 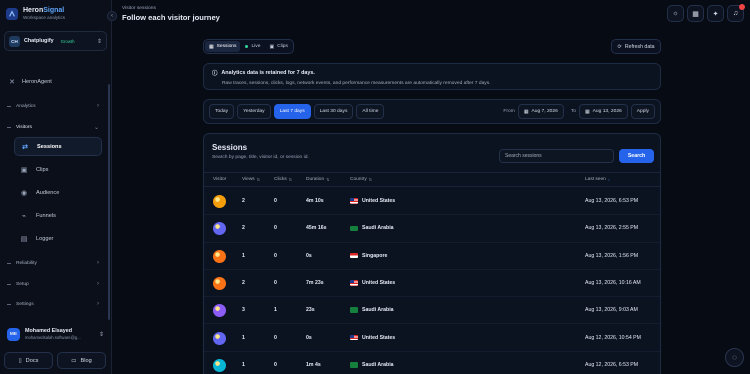 I want to click on range-all-time-button: All time, so click(x=370, y=111).